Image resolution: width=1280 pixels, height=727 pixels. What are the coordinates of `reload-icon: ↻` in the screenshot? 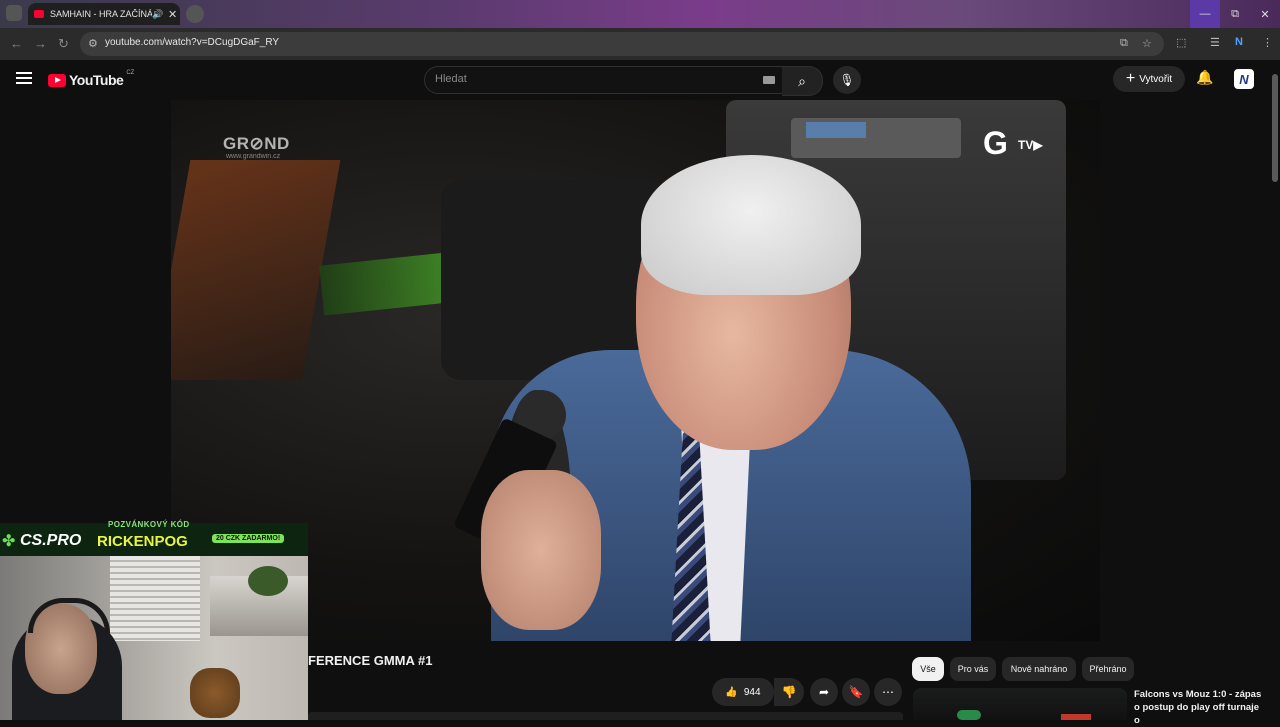 It's located at (63, 44).